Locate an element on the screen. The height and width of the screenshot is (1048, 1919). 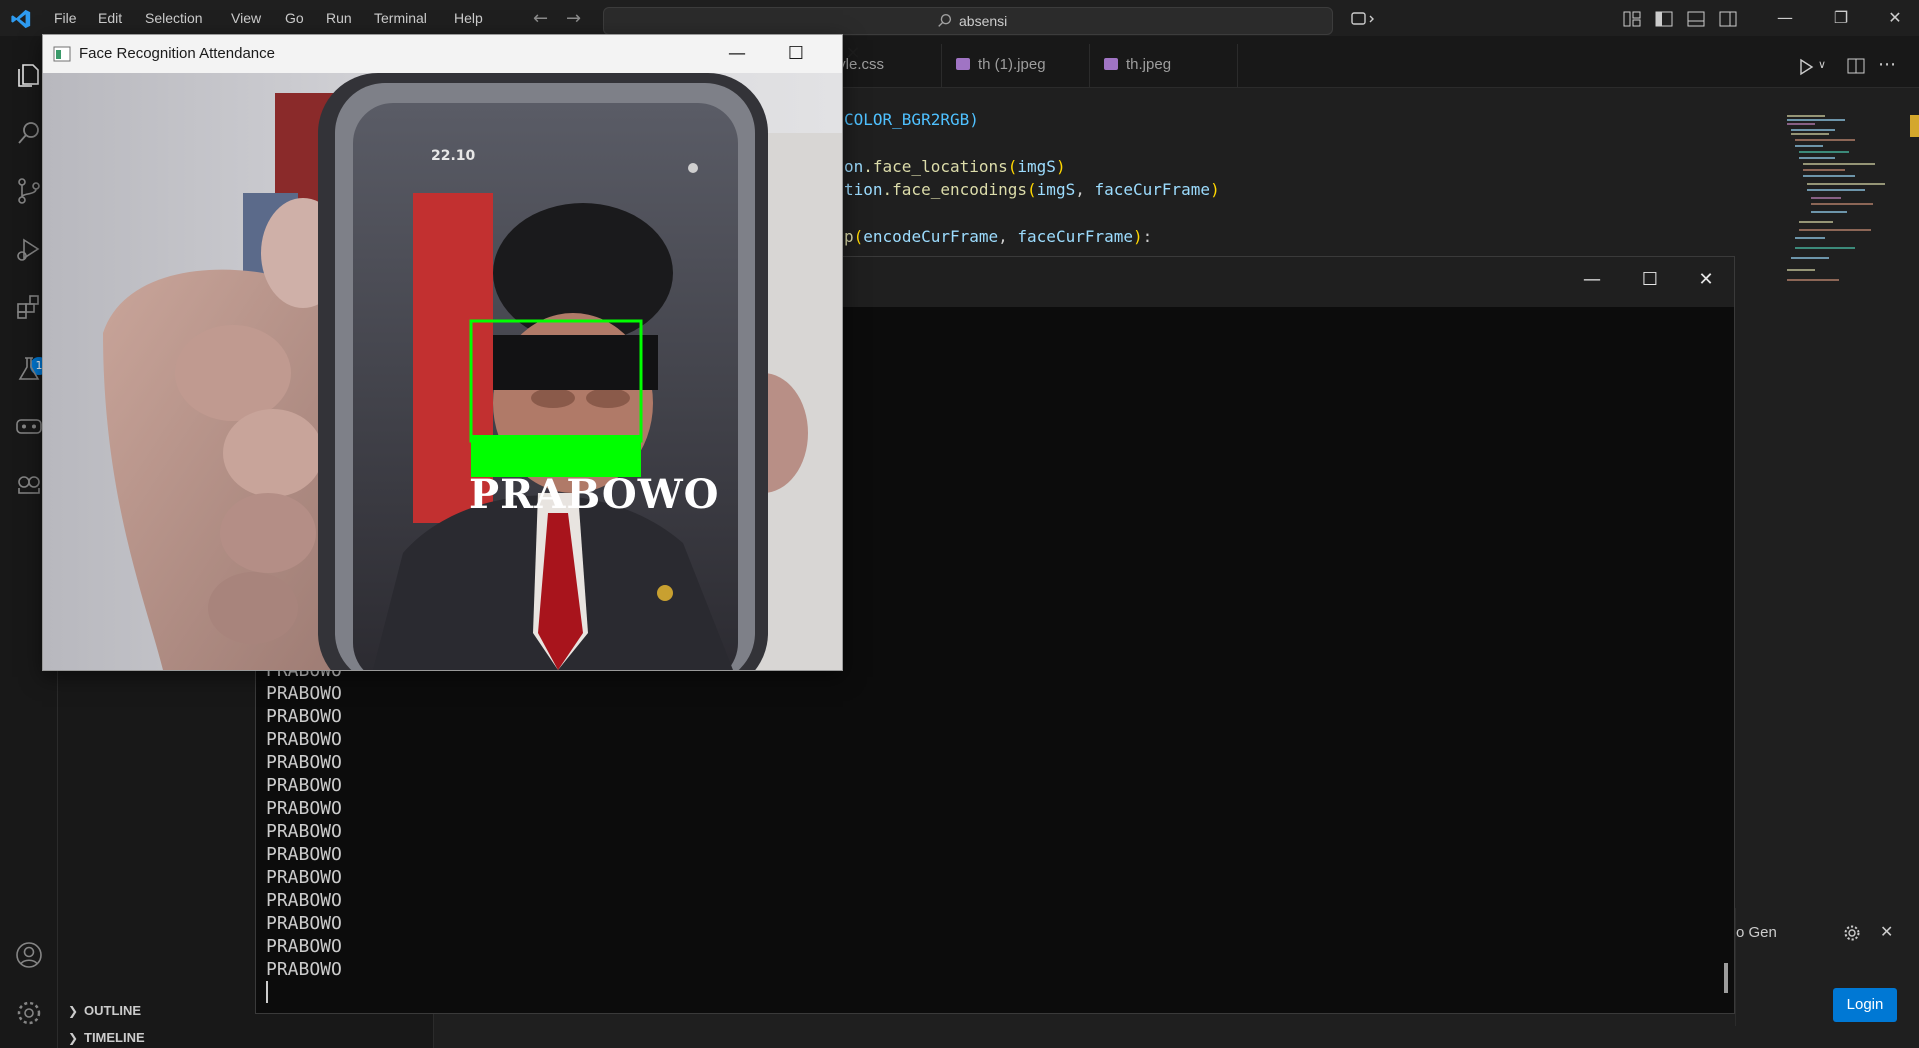
tab-th-jpeg: th.jpeg is located at coordinates (1164, 66).